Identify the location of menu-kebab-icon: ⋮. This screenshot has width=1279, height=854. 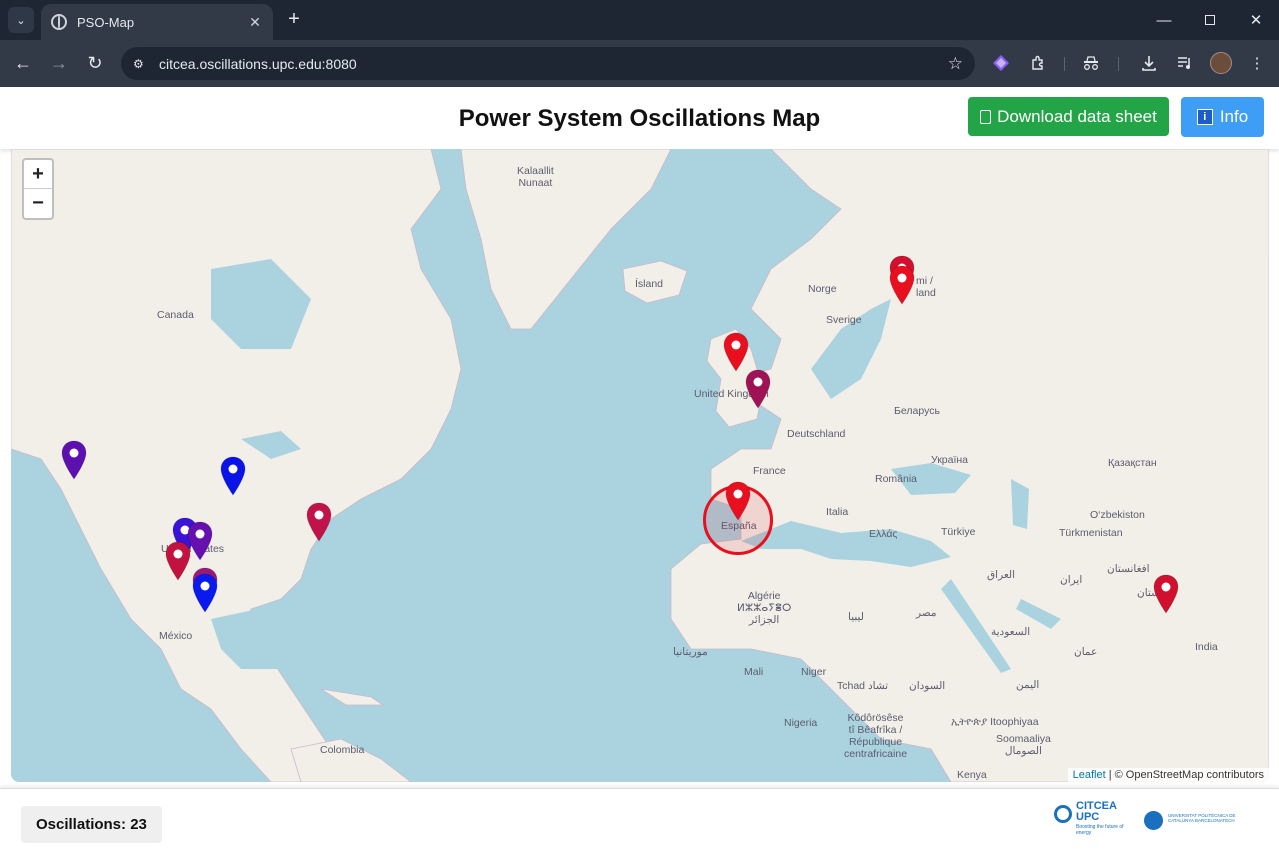
(1257, 63).